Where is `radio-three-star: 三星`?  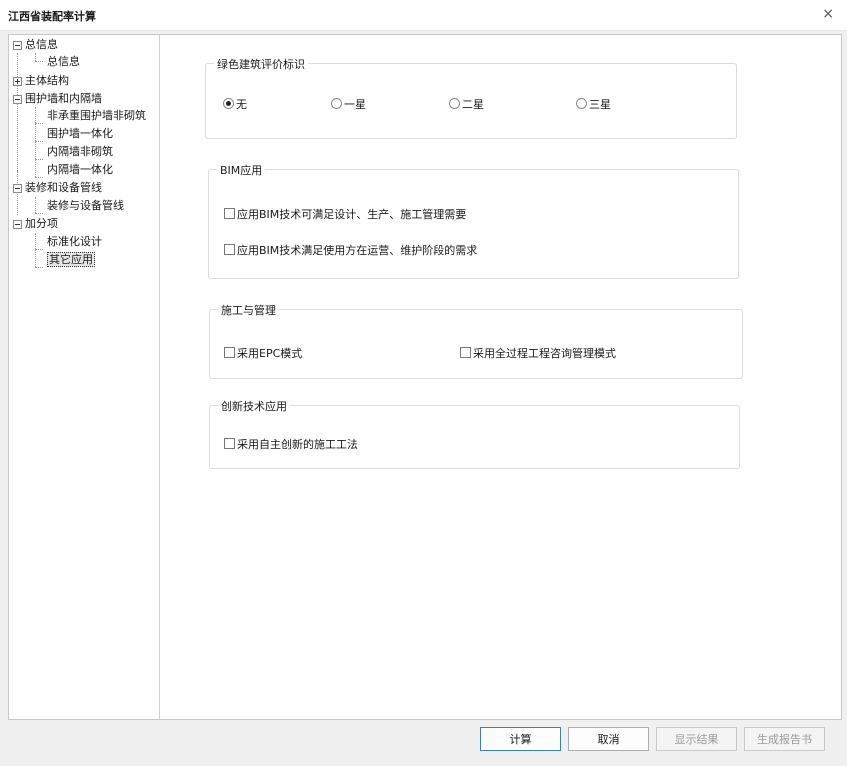 radio-three-star: 三星 is located at coordinates (593, 104).